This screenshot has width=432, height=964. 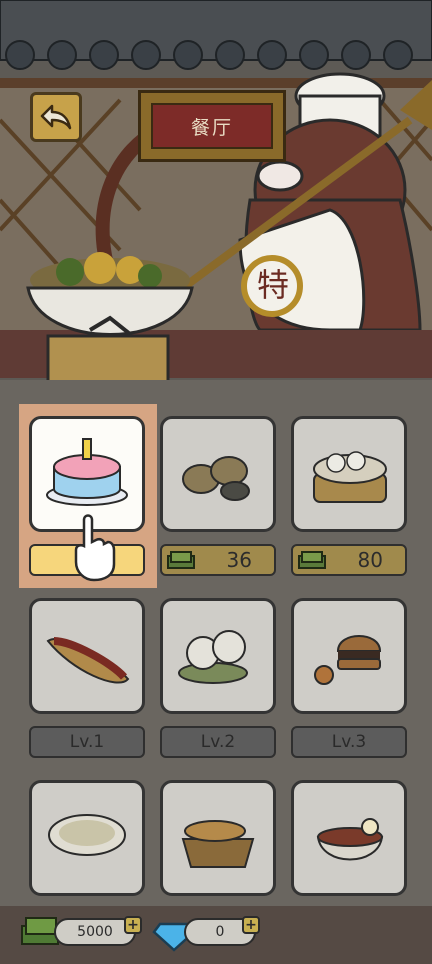 I want to click on price-value: 80, so click(x=370, y=560).